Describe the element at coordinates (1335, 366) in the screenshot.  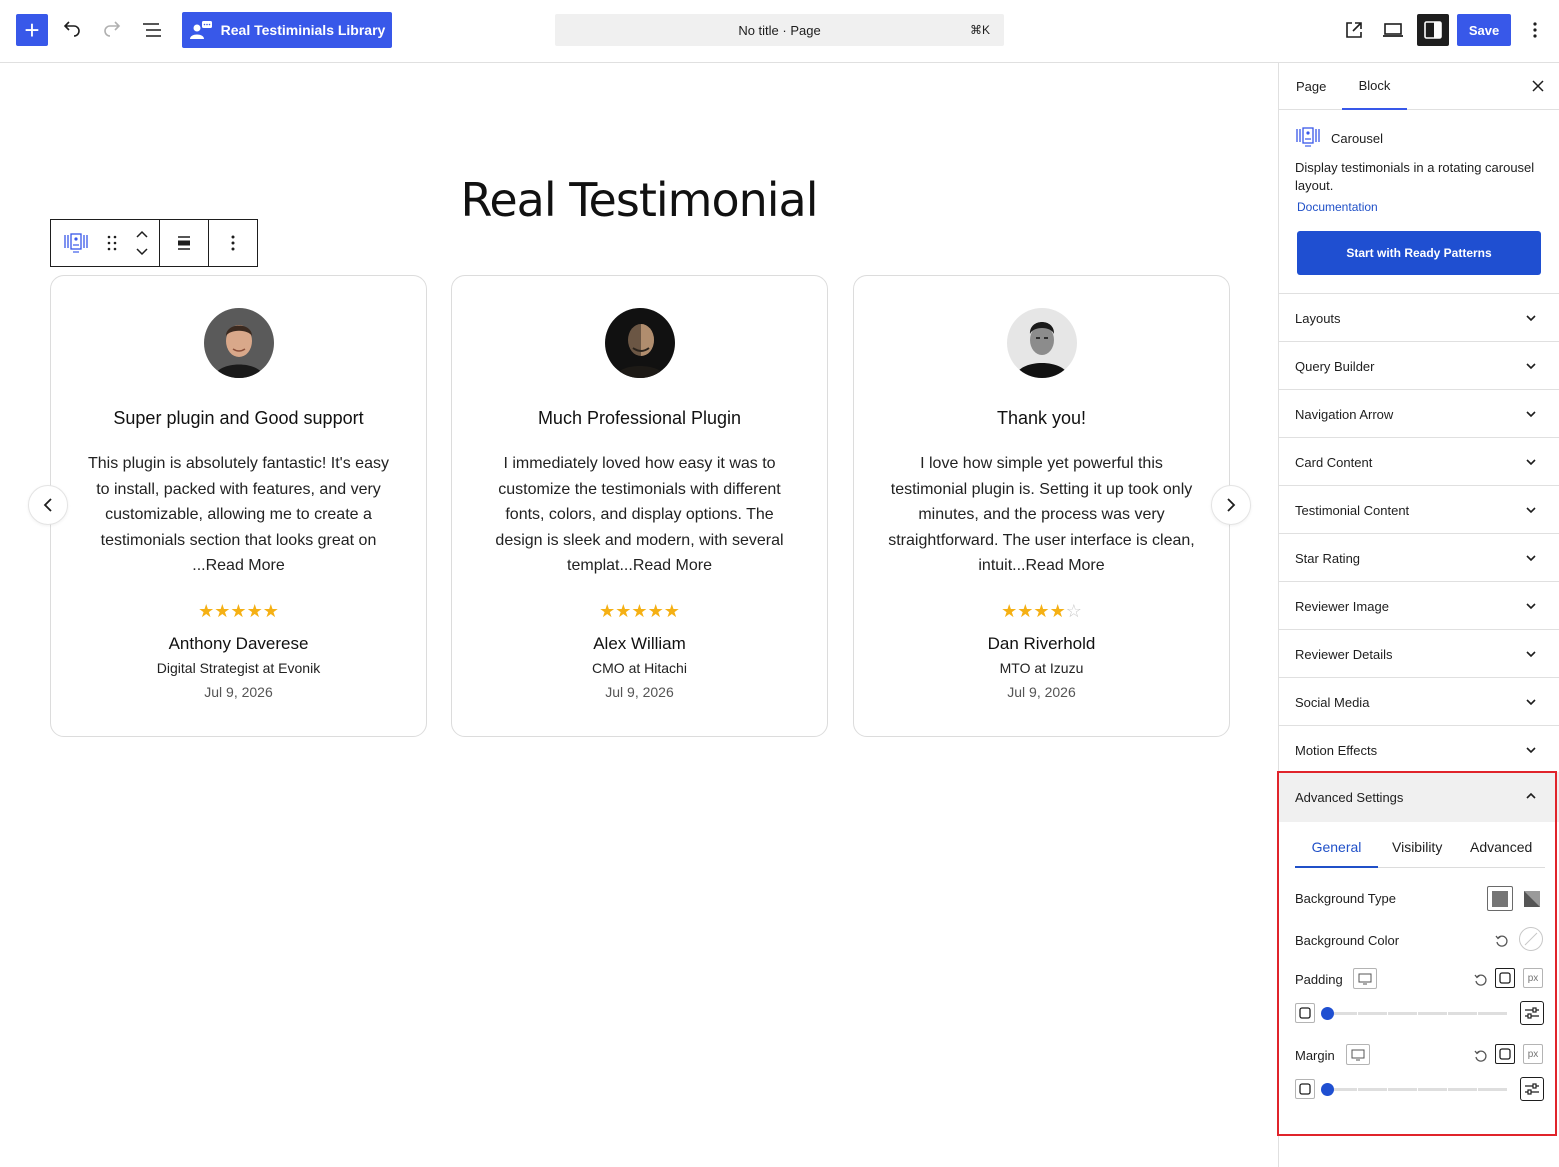
I see `panel-label: Query Builder` at that location.